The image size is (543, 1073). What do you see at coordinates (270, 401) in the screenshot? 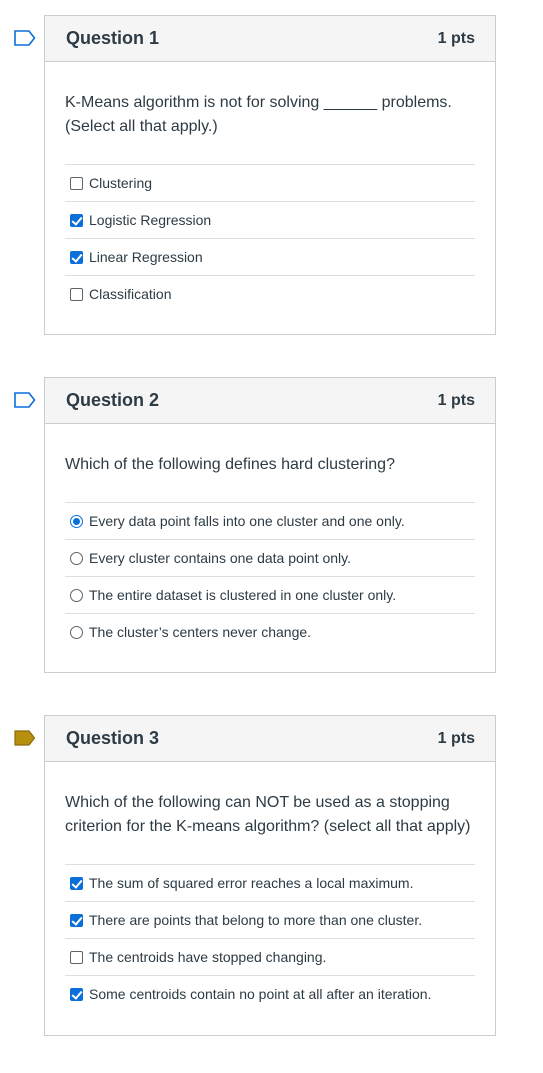
I see `question-header: Question 2 1 pts` at bounding box center [270, 401].